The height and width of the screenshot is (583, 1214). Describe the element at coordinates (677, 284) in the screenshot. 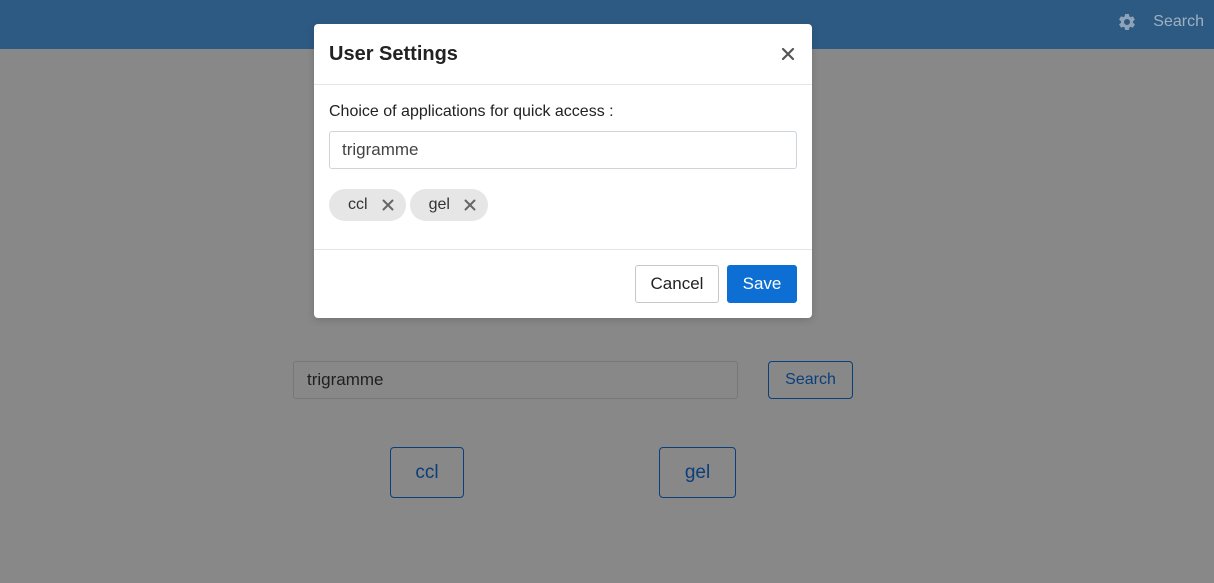

I see `cancel-button: Cancel` at that location.